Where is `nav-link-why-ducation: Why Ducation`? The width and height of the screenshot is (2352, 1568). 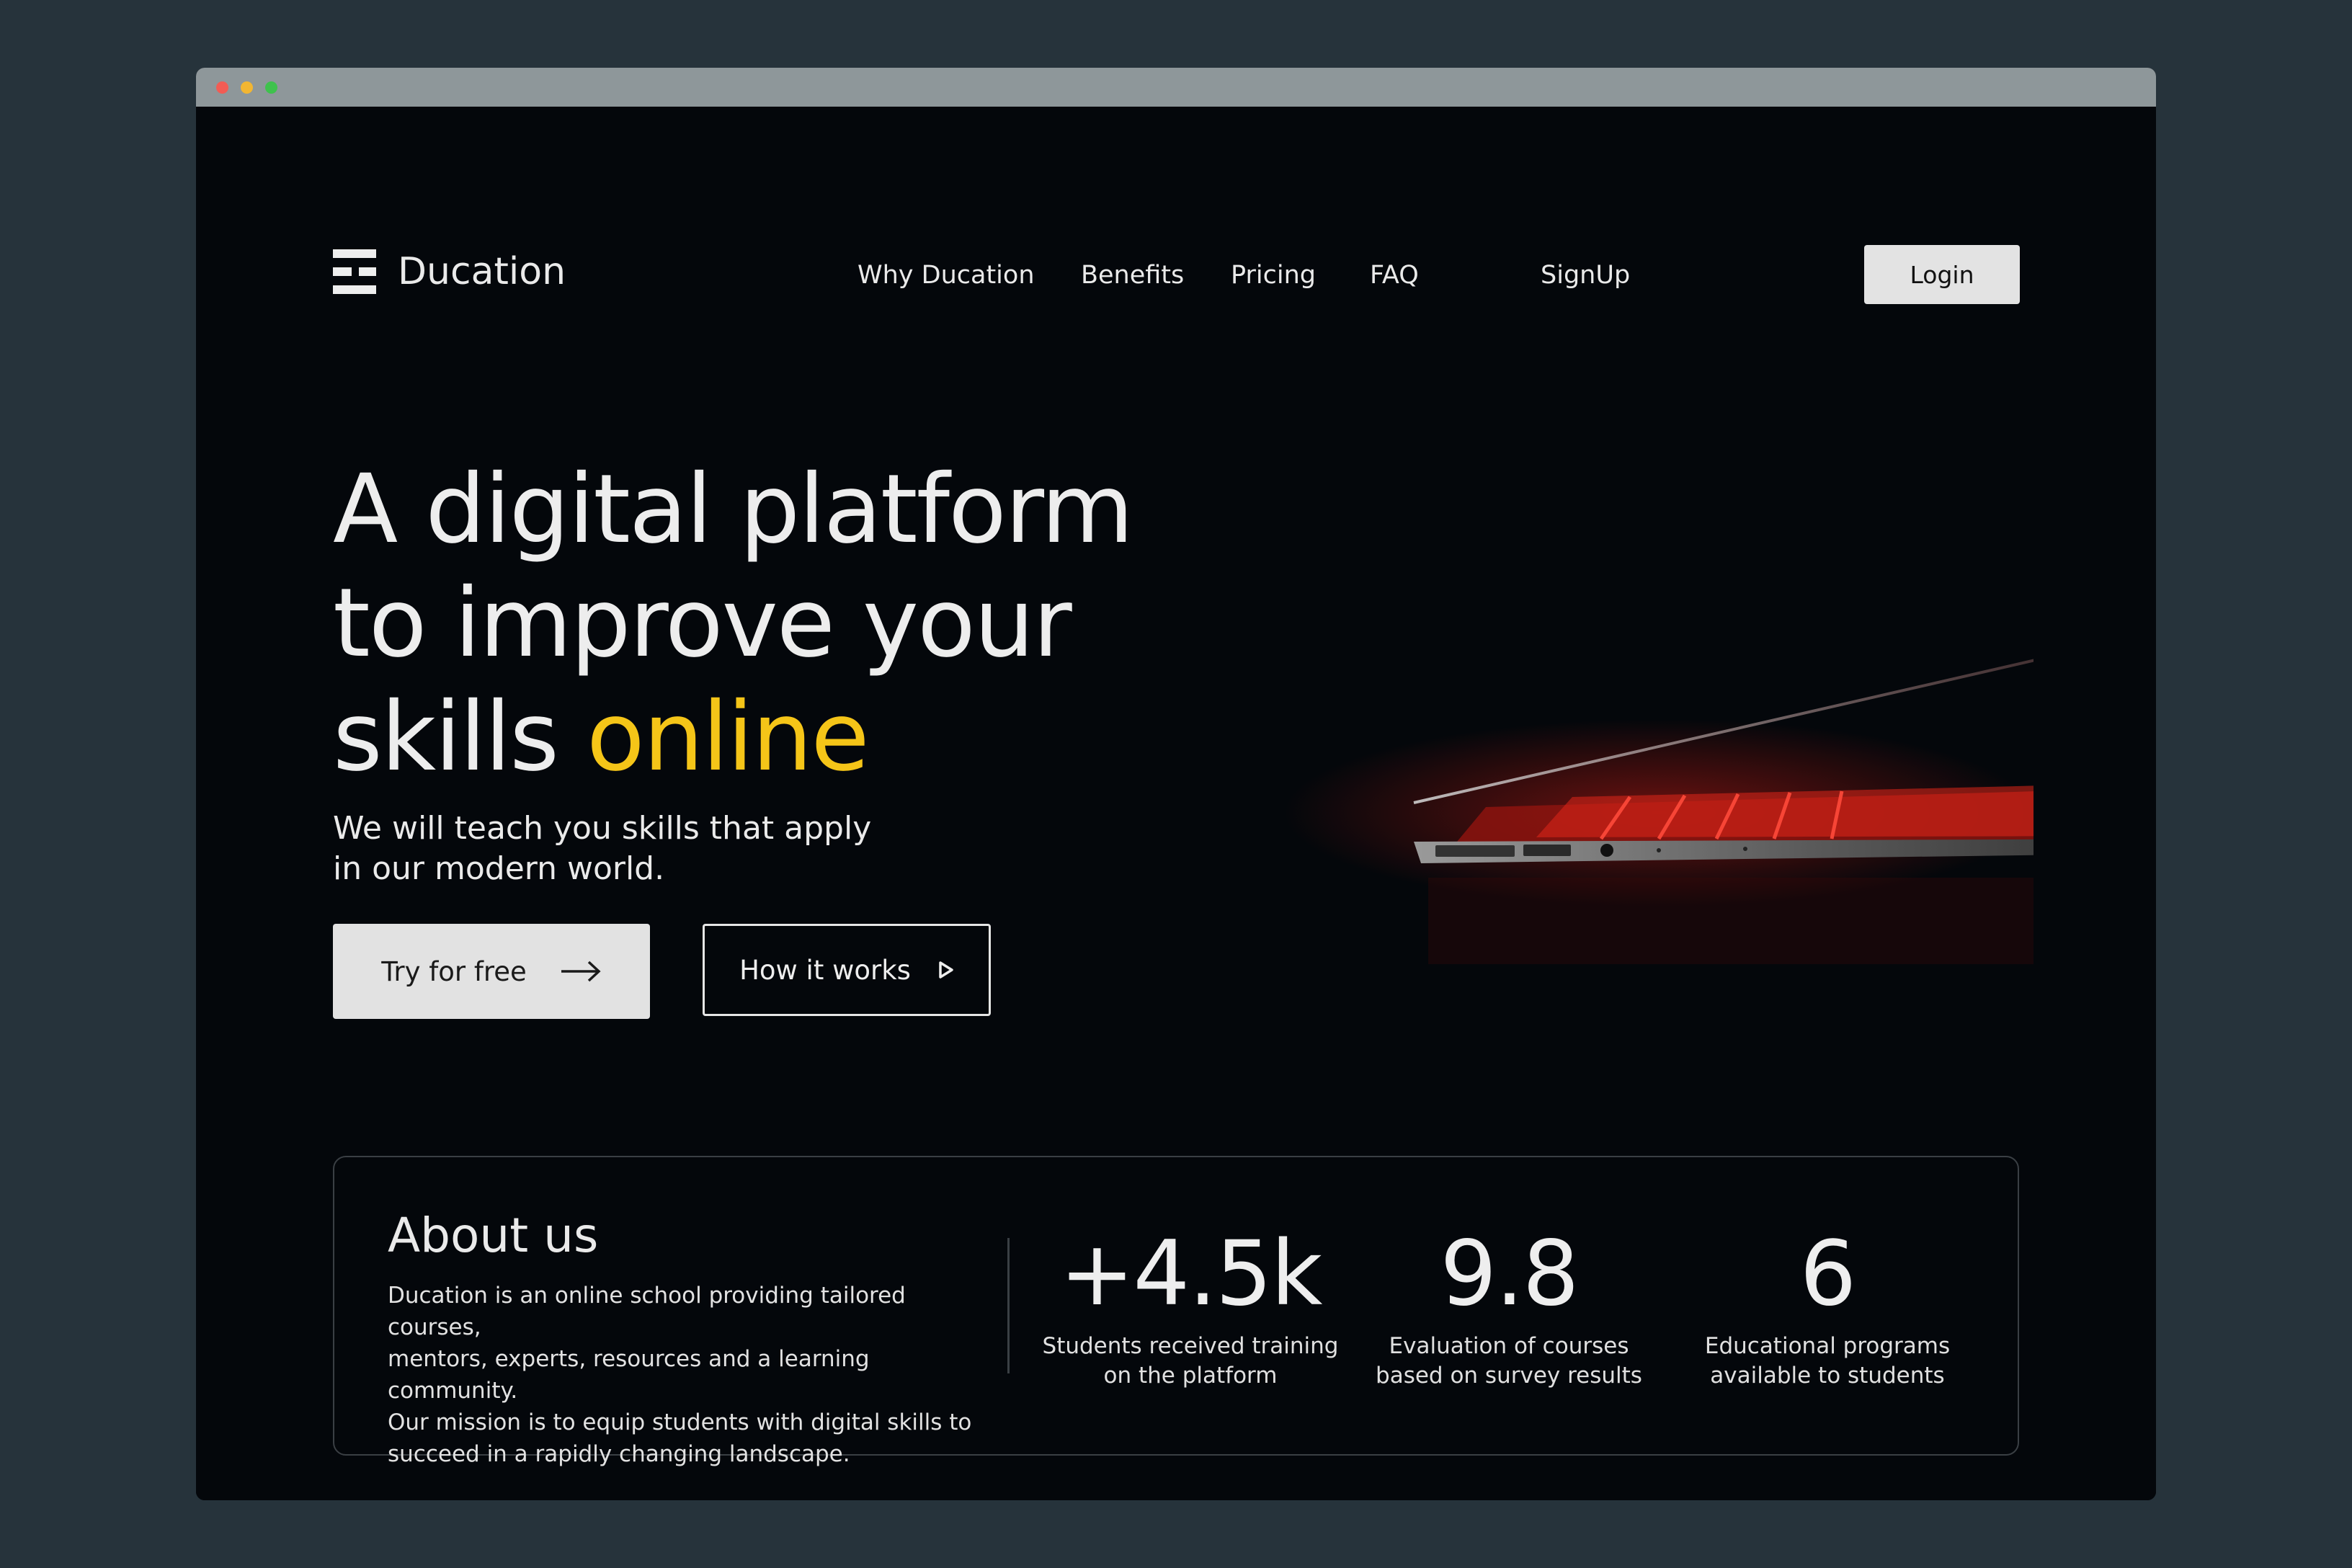
nav-link-why-ducation: Why Ducation is located at coordinates (946, 275).